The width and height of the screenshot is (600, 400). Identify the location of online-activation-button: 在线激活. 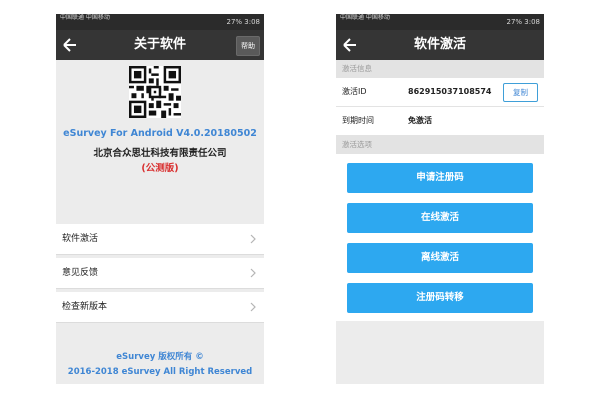
(440, 218).